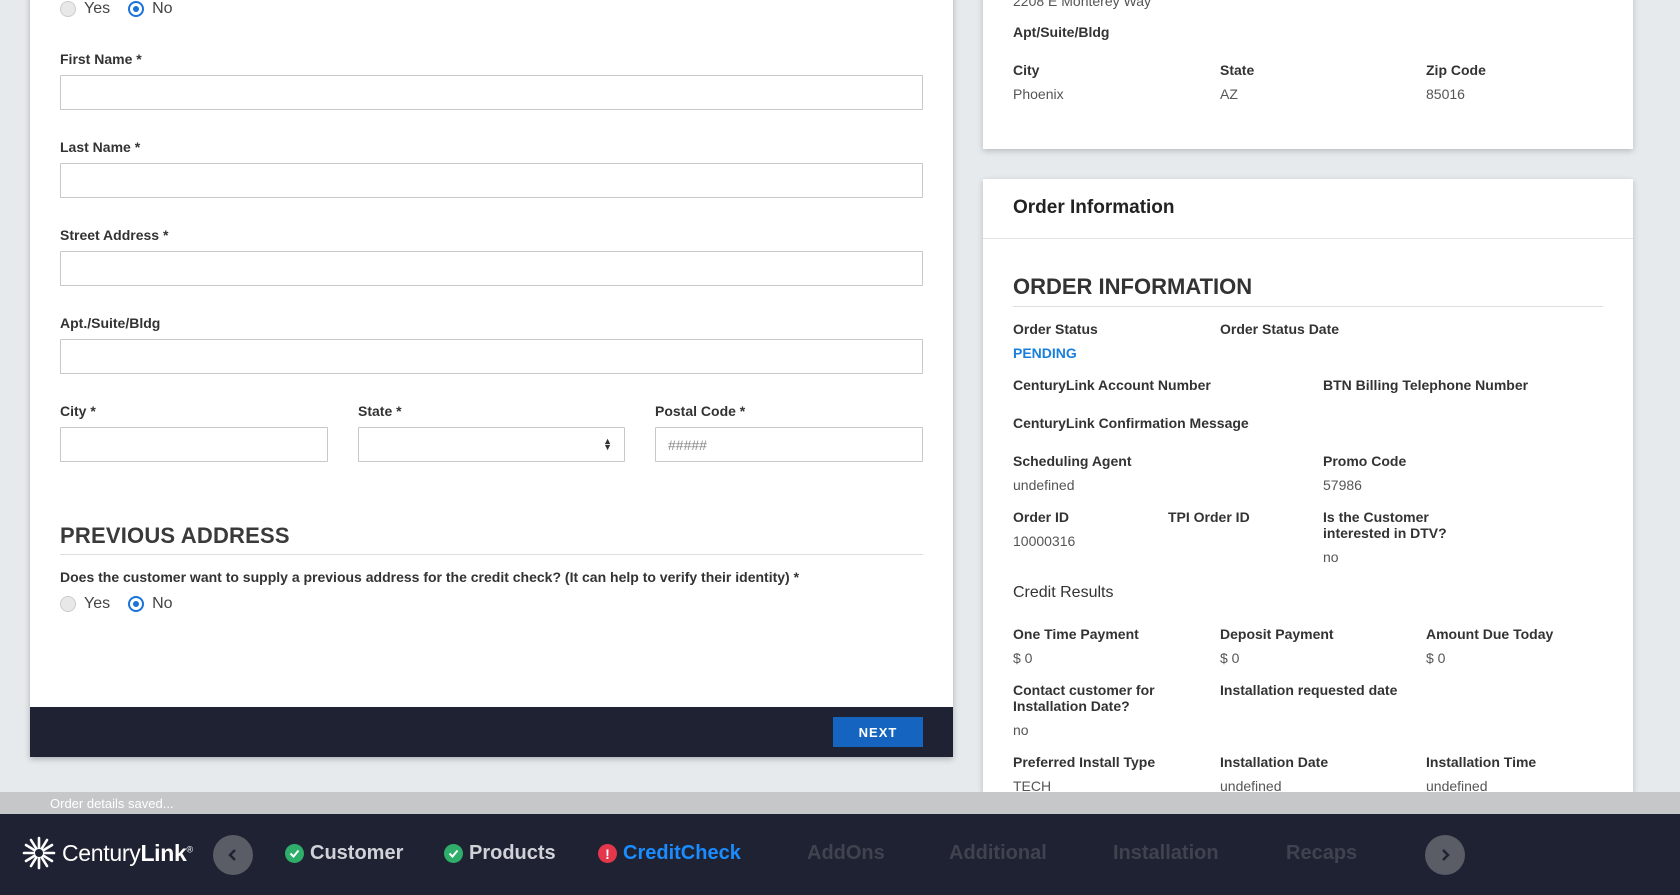 This screenshot has width=1680, height=895. Describe the element at coordinates (1490, 634) in the screenshot. I see `amount-due-label: Amount Due Today` at that location.